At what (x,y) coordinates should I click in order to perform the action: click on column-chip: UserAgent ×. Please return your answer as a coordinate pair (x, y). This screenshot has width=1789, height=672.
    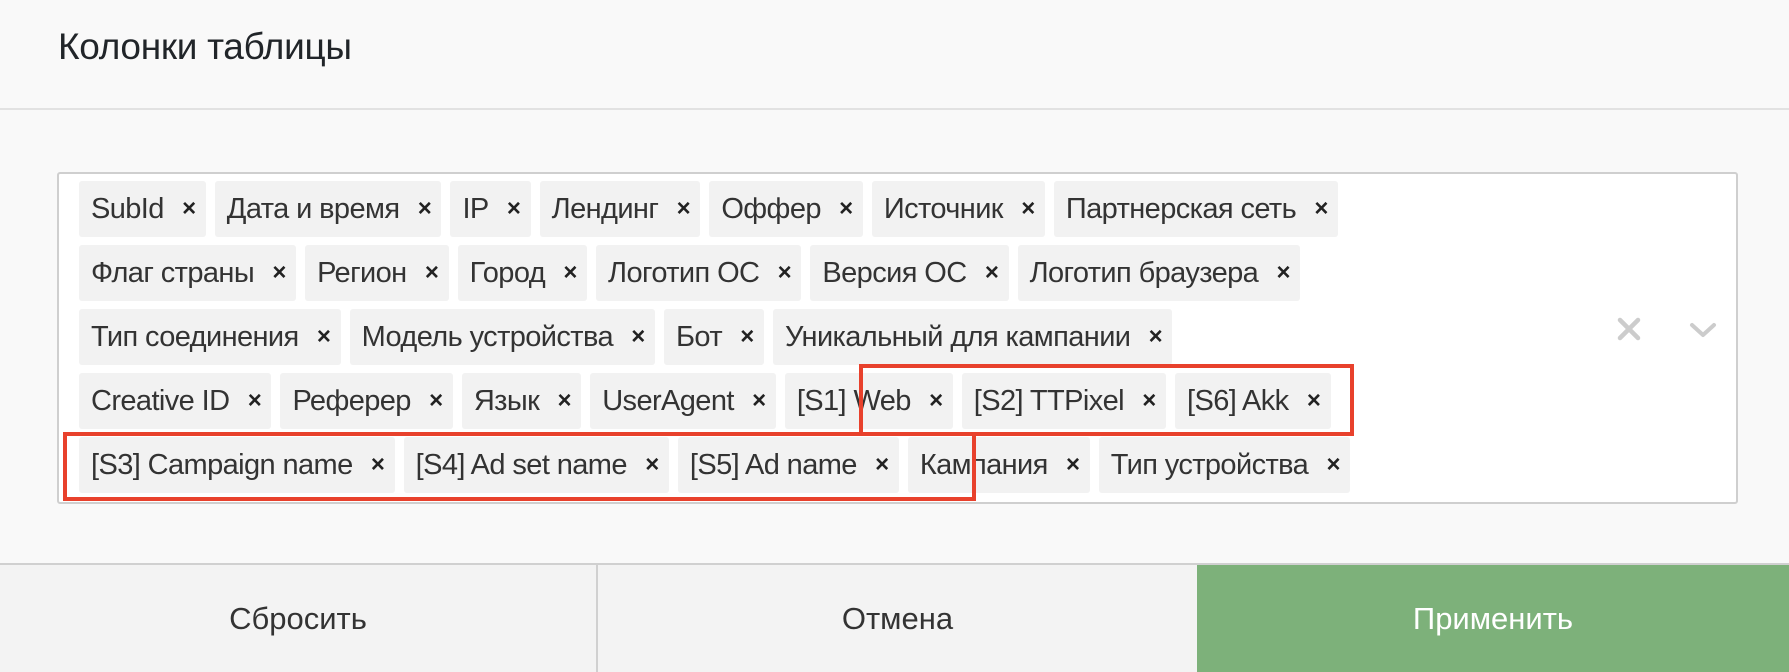
    Looking at the image, I should click on (683, 401).